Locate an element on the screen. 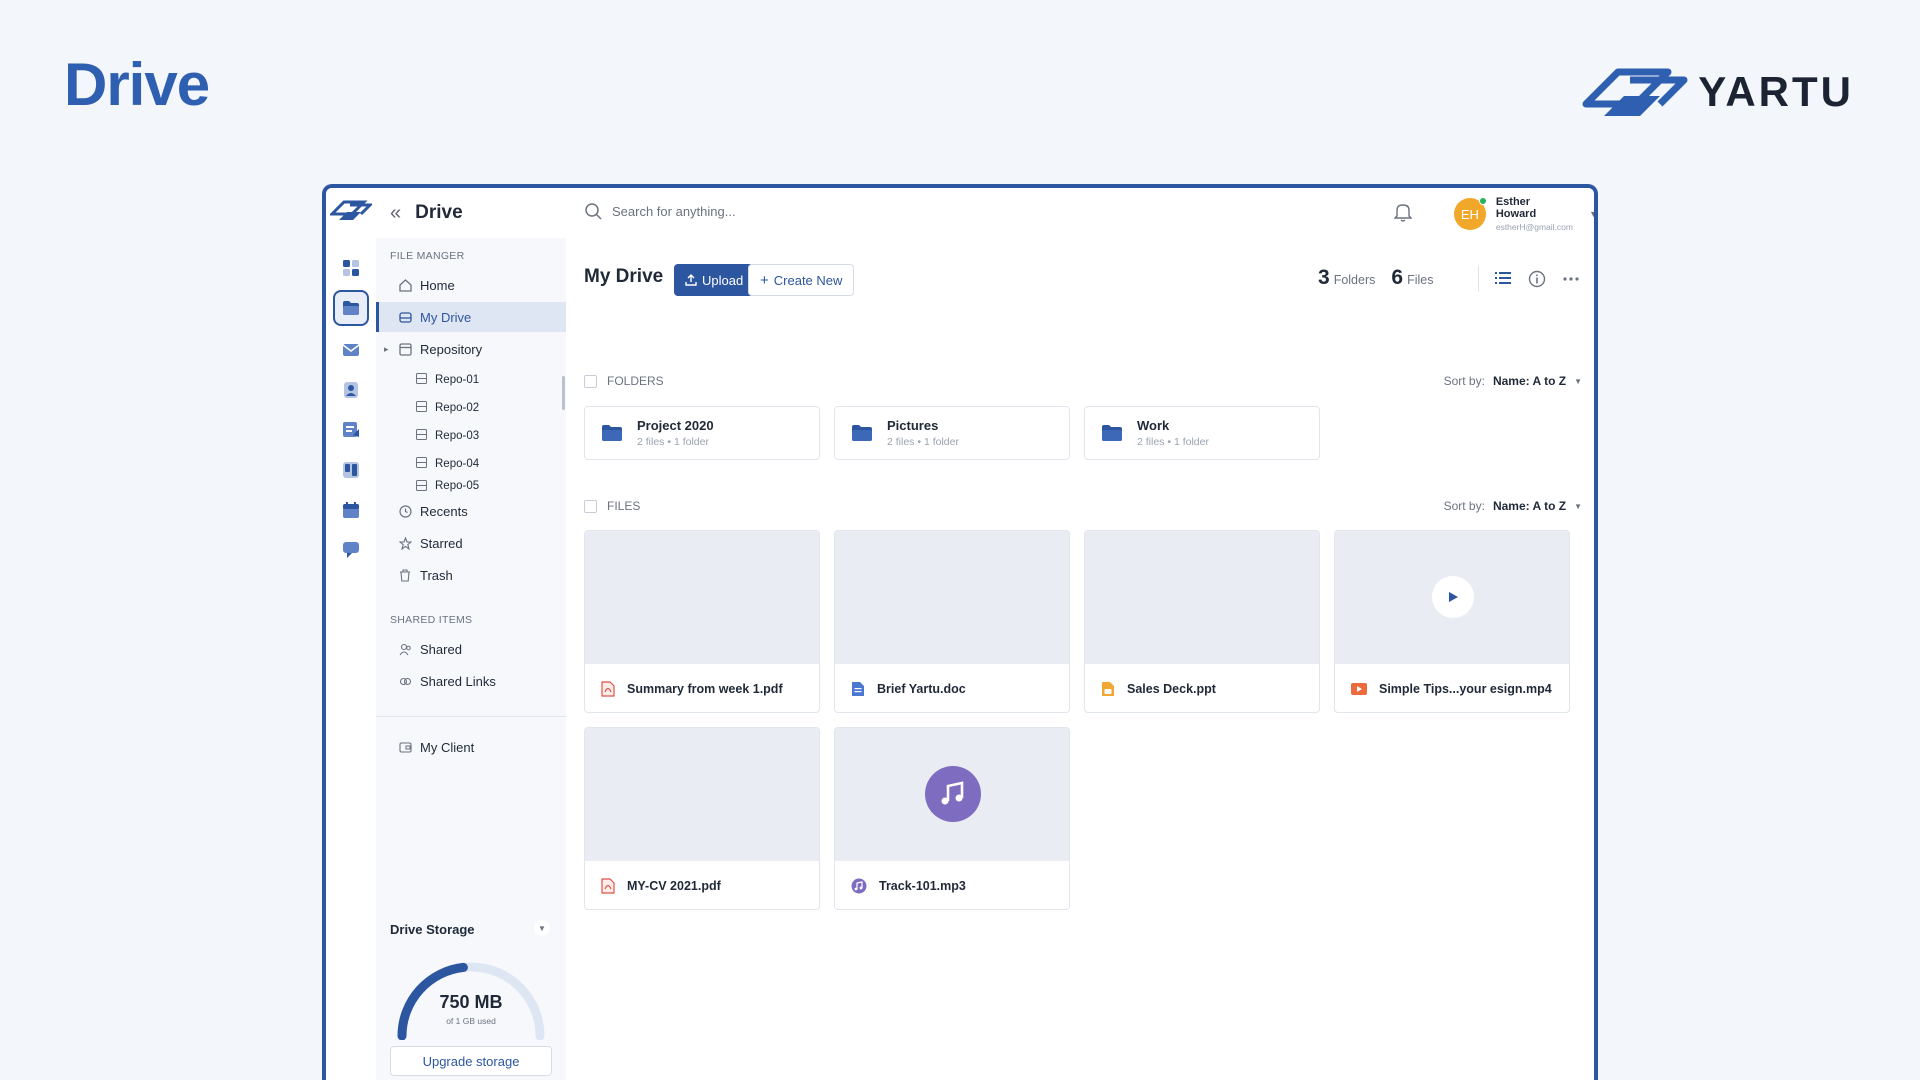  storage-used: 750 MB is located at coordinates (471, 1002).